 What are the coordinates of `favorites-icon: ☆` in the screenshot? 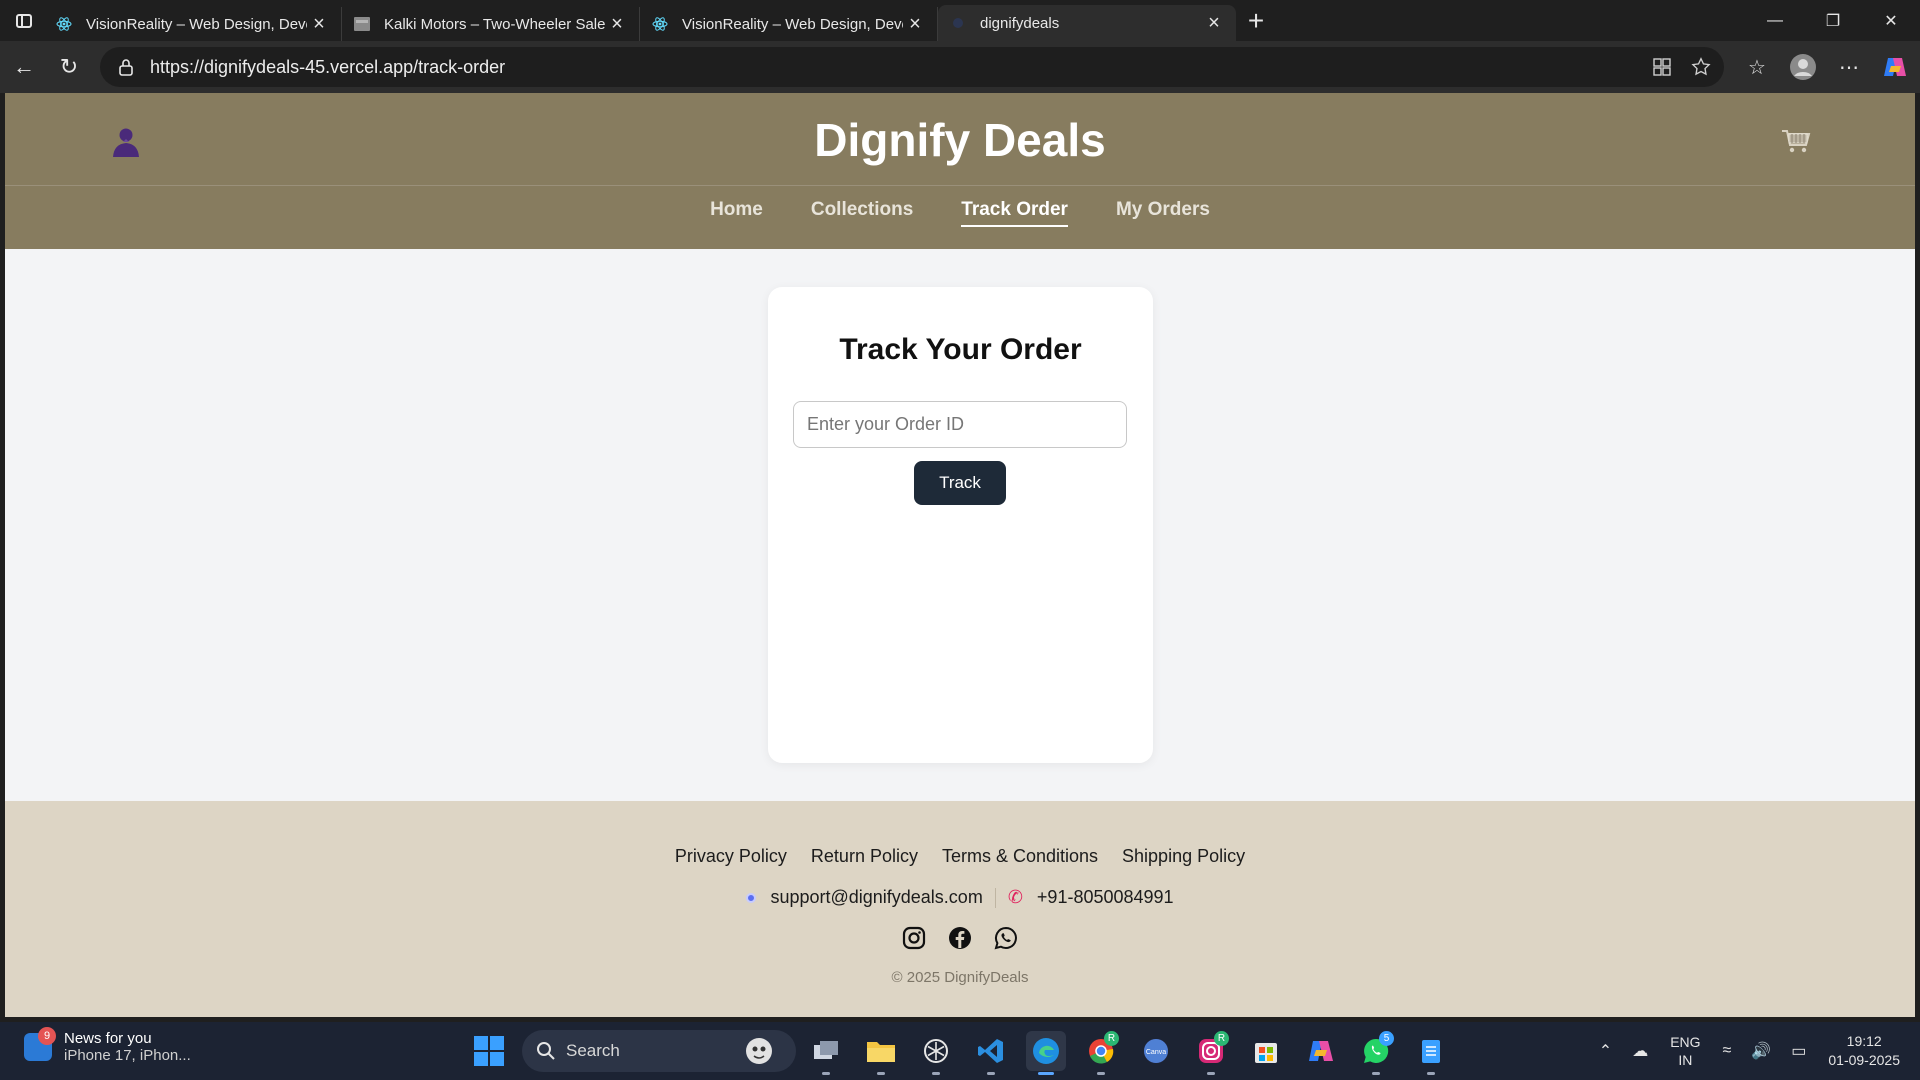 It's located at (1757, 67).